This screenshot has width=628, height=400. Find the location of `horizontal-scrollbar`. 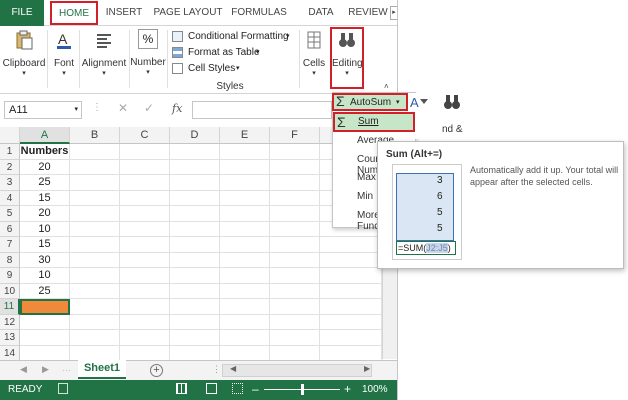

horizontal-scrollbar is located at coordinates (297, 370).